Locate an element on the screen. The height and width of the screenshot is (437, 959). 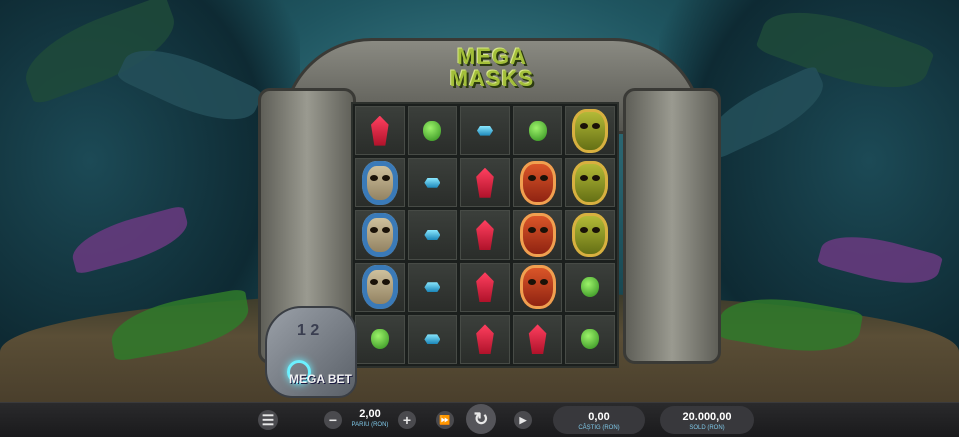
stone-pillar-right is located at coordinates (672, 226).